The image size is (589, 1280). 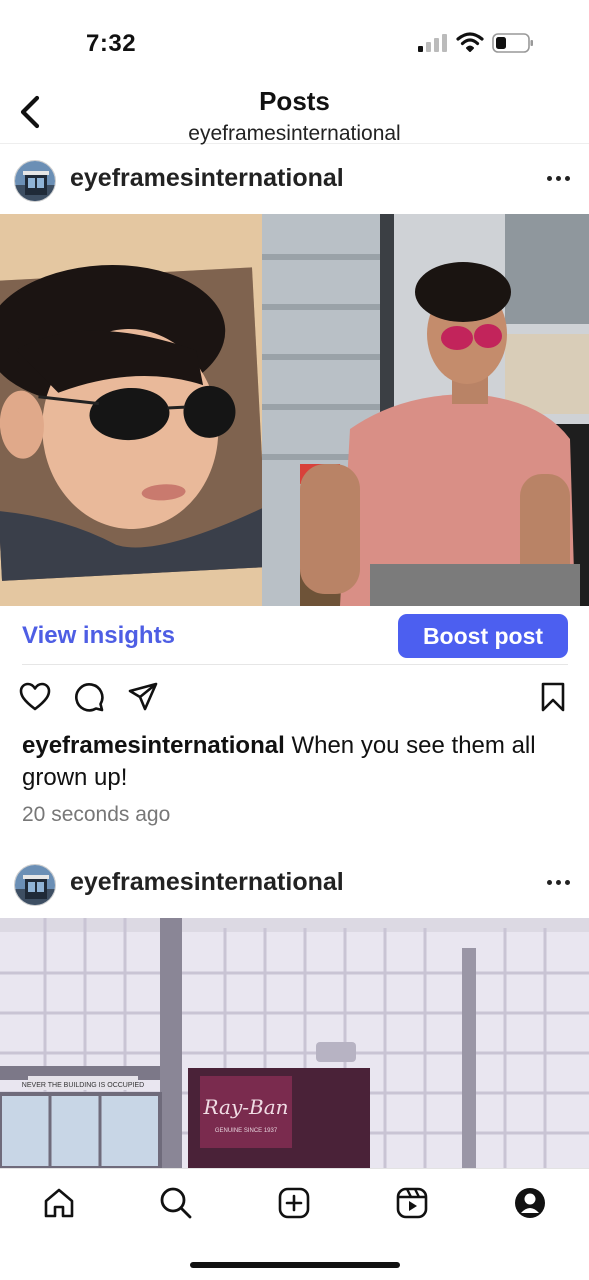 I want to click on wifi-icon, so click(x=470, y=42).